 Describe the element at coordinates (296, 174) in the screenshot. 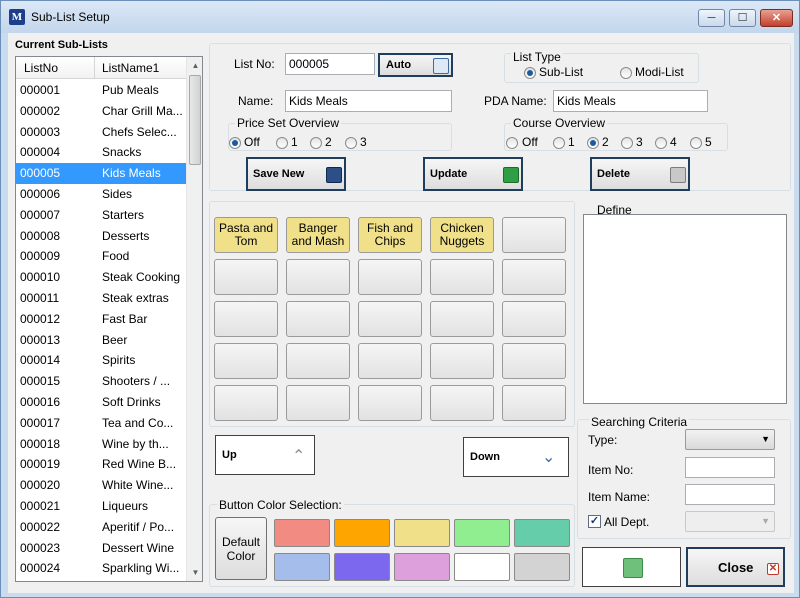

I see `save-new-button: Save New` at that location.